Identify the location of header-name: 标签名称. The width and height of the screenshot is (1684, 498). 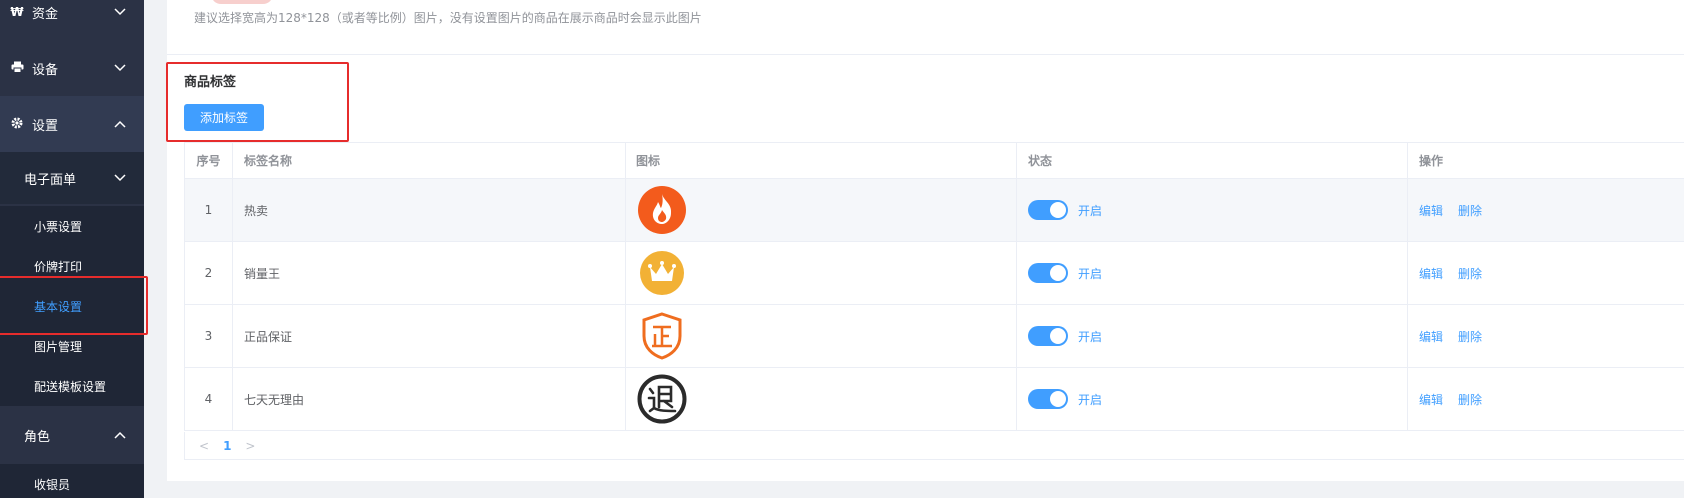
(429, 160).